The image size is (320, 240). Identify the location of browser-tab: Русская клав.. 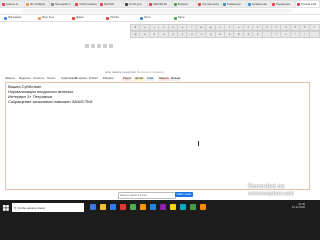
(307, 4).